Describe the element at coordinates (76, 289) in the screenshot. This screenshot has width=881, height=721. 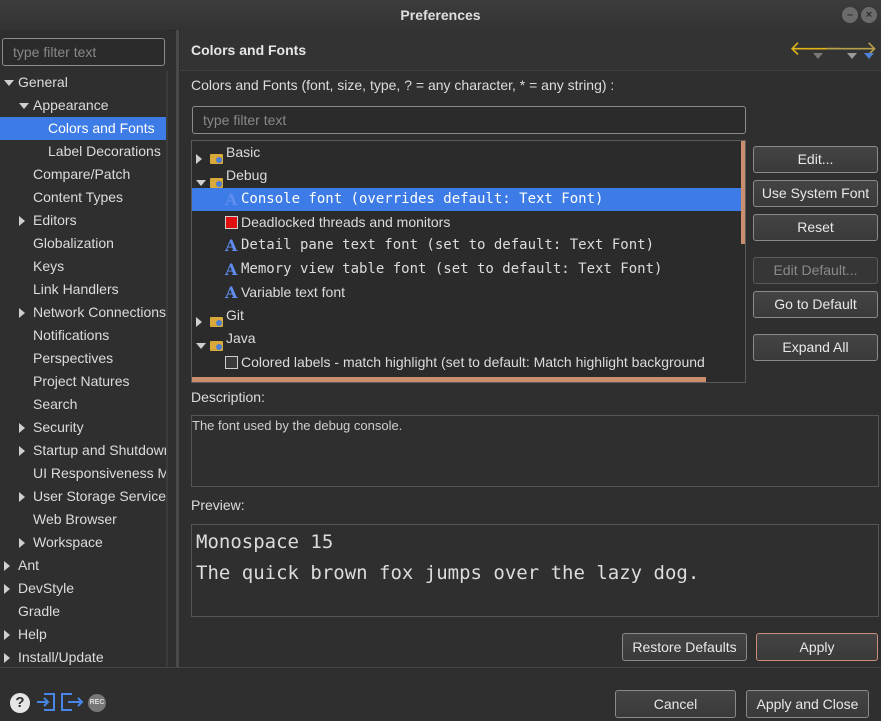
I see `tree-item-label: Link Handlers` at that location.